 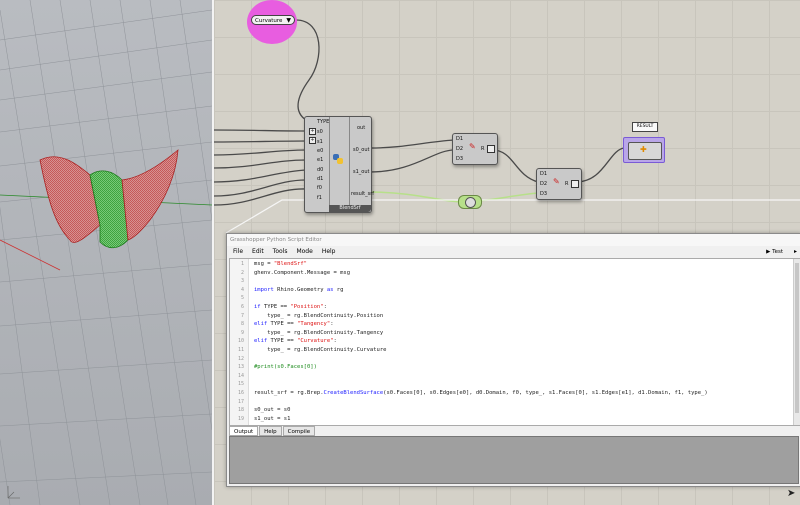 I want to click on line-number: 1, so click(x=242, y=264).